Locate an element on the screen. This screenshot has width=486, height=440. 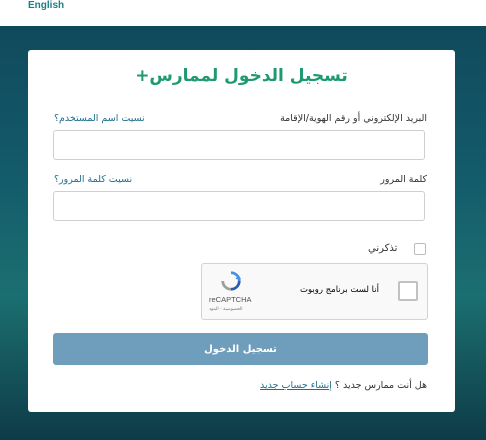
username-label: البريد الإلكتروني أو رقم الهوية/الإقامة is located at coordinates (353, 118).